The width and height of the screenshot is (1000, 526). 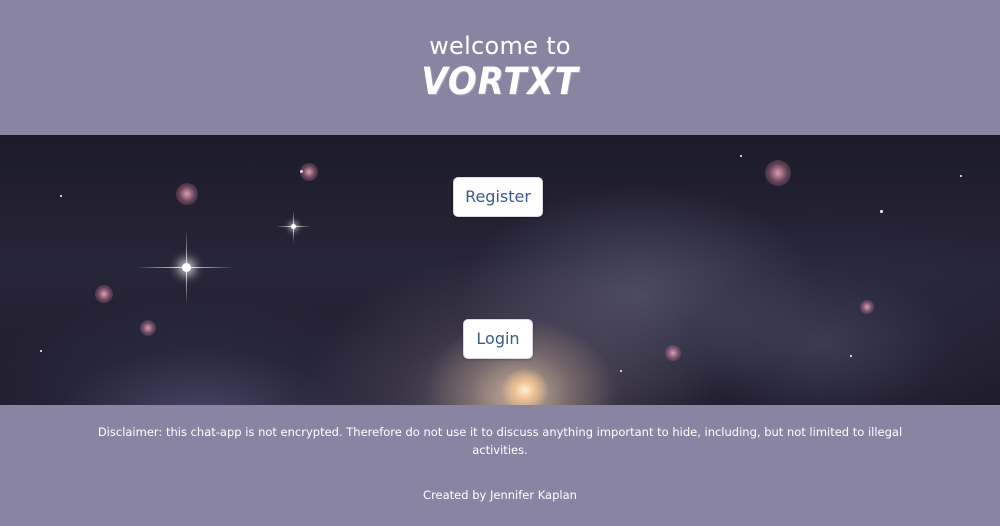 I want to click on login-button: Login, so click(x=498, y=339).